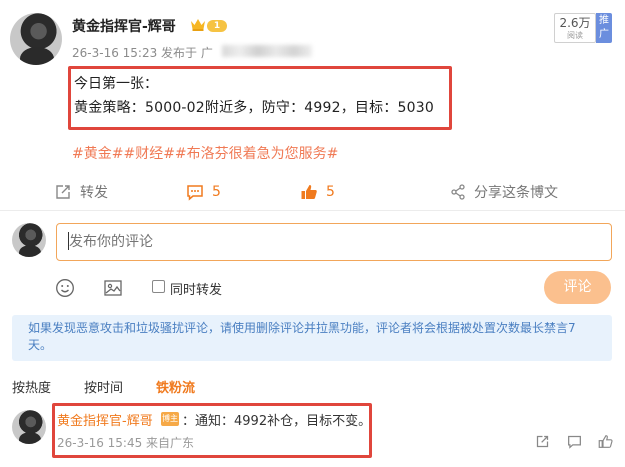  I want to click on author-name: 黄金指挥官-辉哥, so click(124, 26).